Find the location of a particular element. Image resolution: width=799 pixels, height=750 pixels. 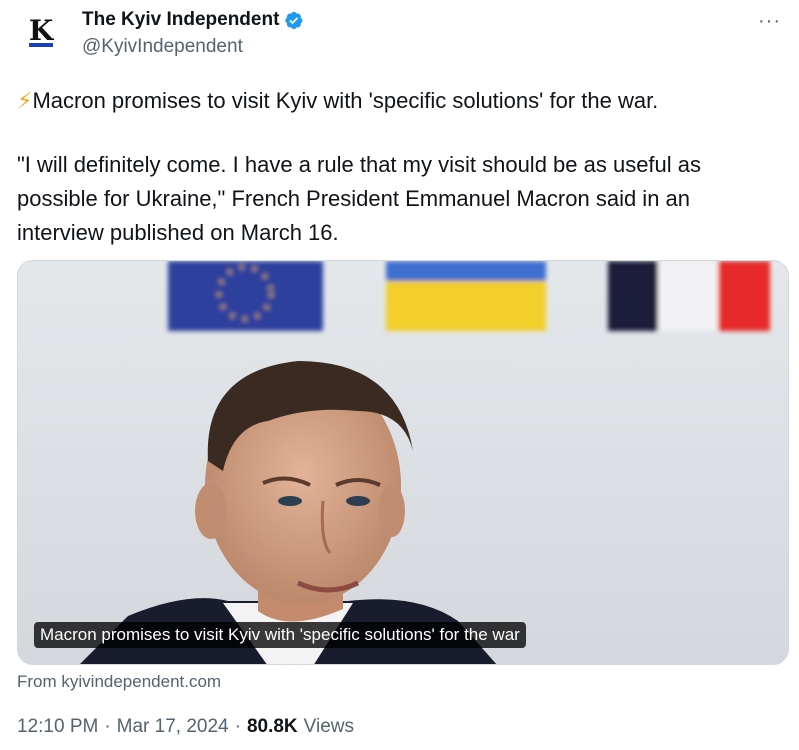

avatar-logo-letter: K is located at coordinates (41, 30).